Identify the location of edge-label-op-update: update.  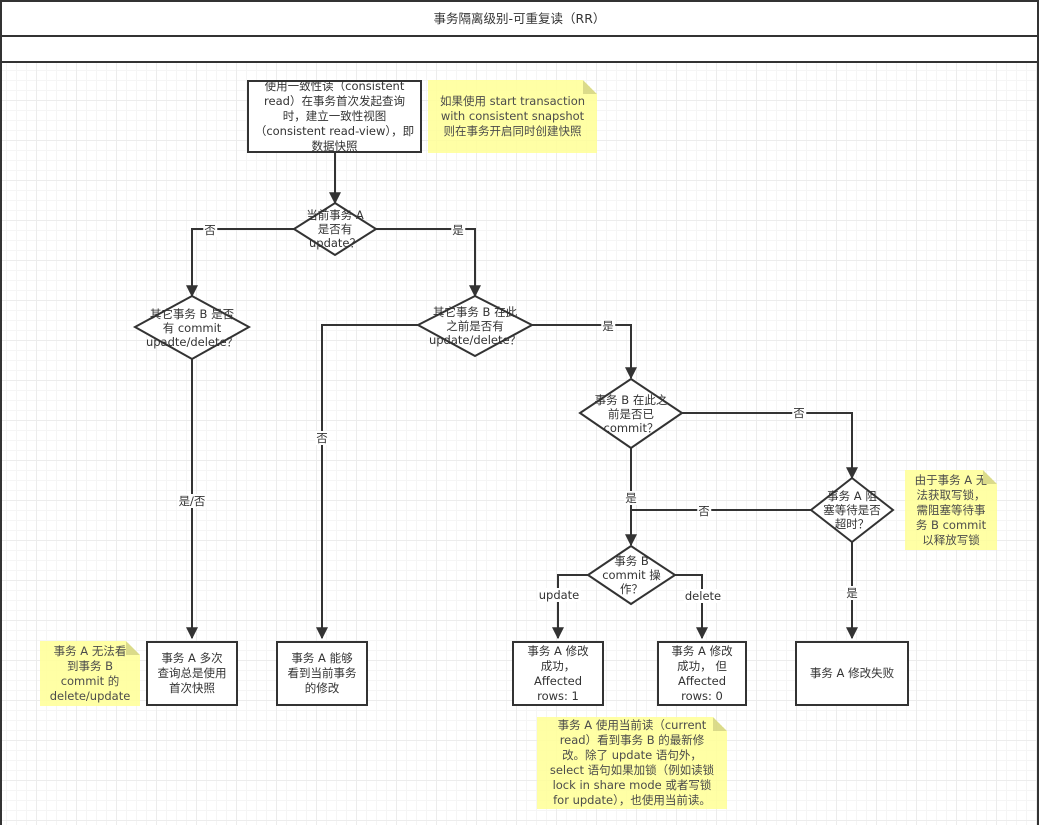
(559, 595).